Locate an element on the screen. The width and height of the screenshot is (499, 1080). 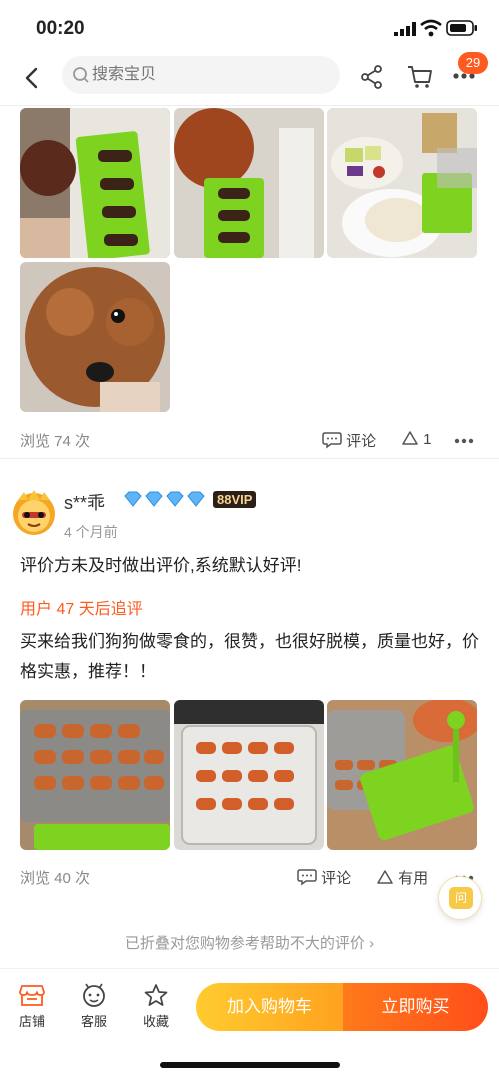
status-bar: 00:20 is located at coordinates (249, 26).